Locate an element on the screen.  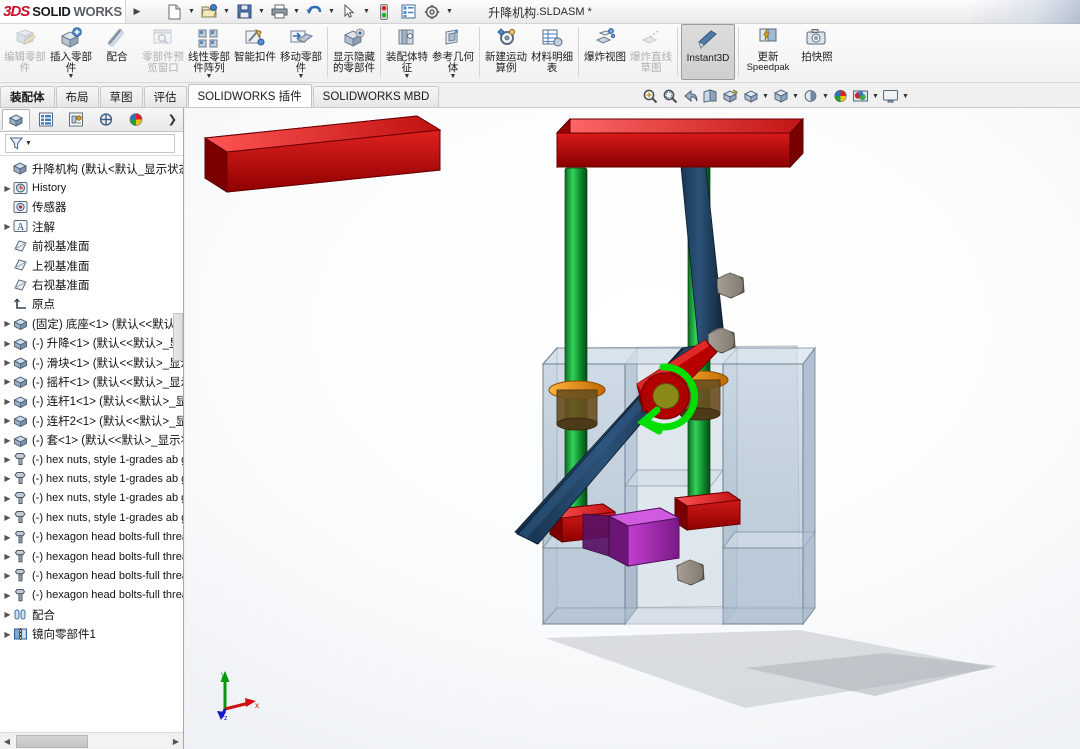
feature-tree: 升降机构 (默认<默认_显示状态-1>) ▶ History is located at coordinates (91, 441).